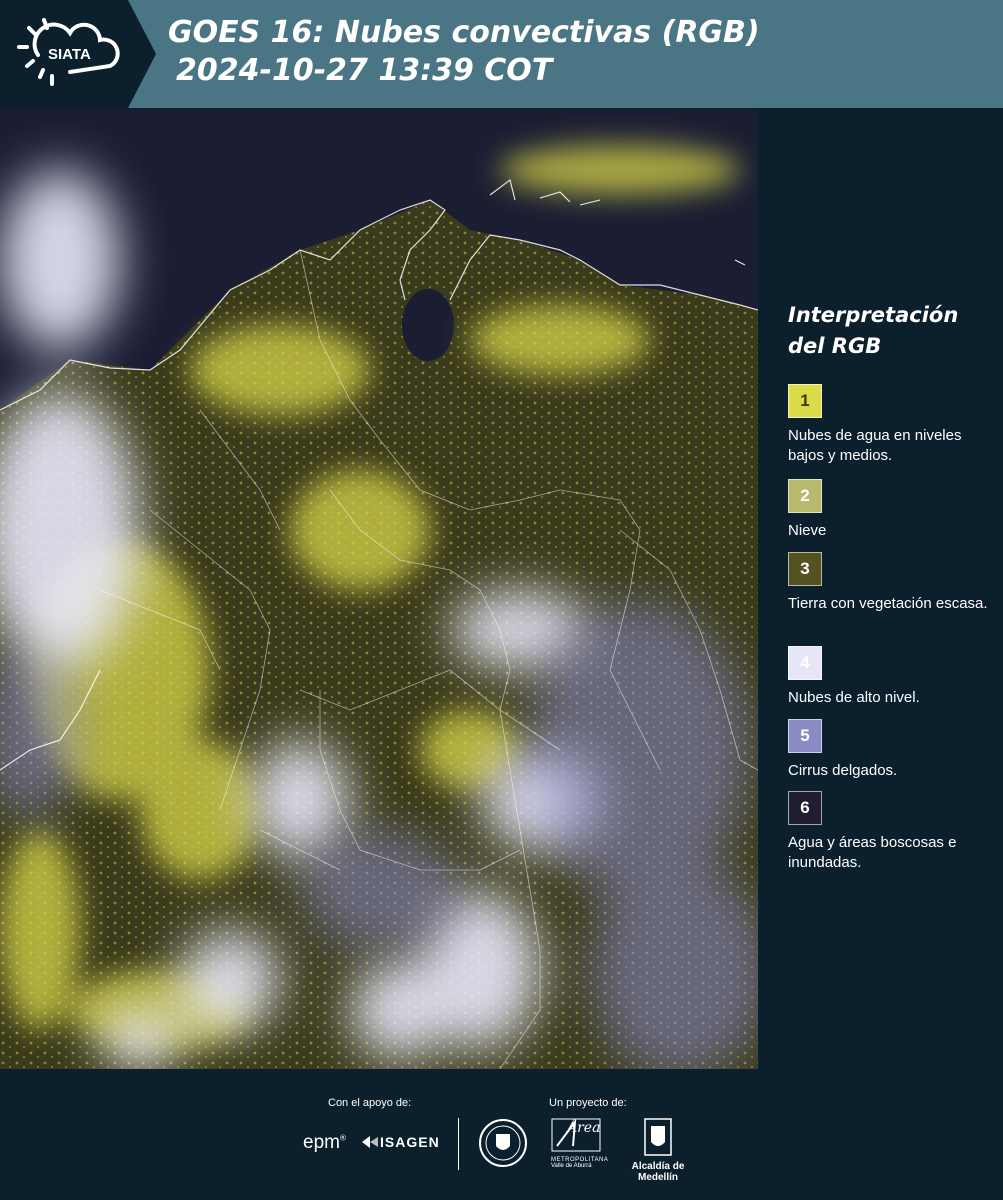 This screenshot has height=1200, width=1003. Describe the element at coordinates (364, 70) in the screenshot. I see `title-line-2: 2024-10-27 13:39 COT` at that location.